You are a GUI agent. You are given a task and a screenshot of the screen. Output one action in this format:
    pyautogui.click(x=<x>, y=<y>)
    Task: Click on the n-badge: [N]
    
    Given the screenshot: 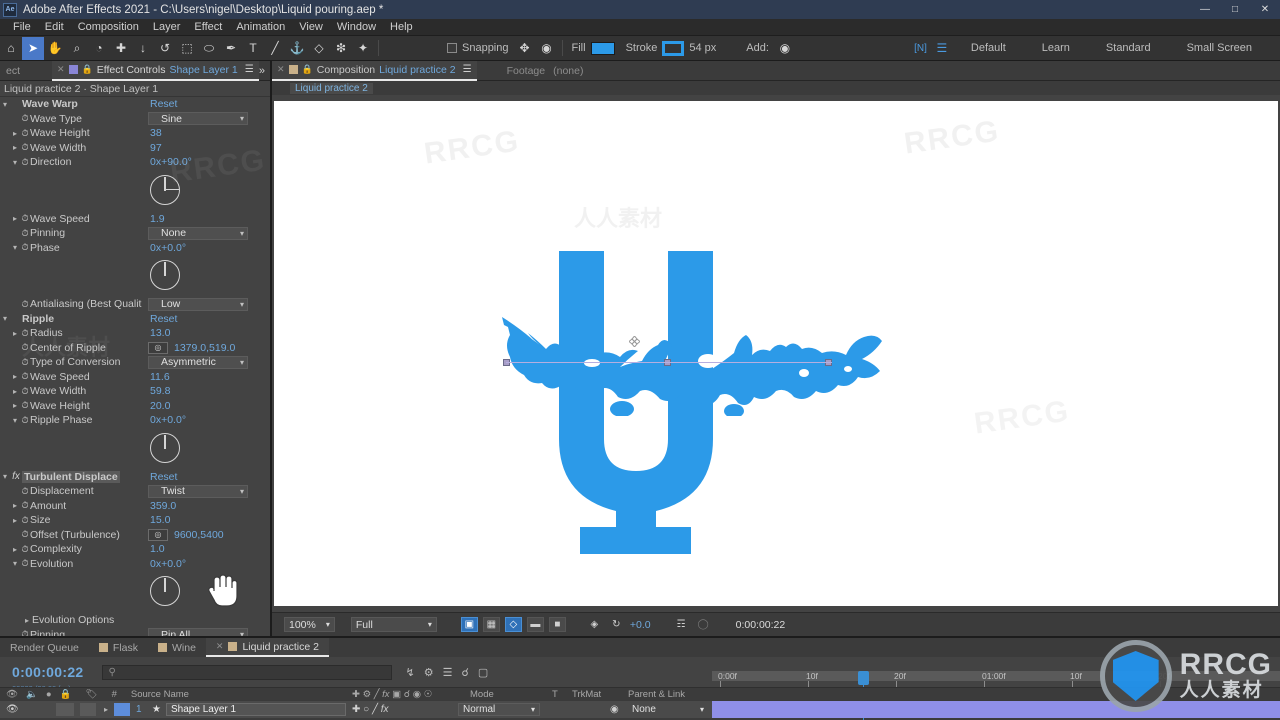 What is the action you would take?
    pyautogui.click(x=920, y=48)
    